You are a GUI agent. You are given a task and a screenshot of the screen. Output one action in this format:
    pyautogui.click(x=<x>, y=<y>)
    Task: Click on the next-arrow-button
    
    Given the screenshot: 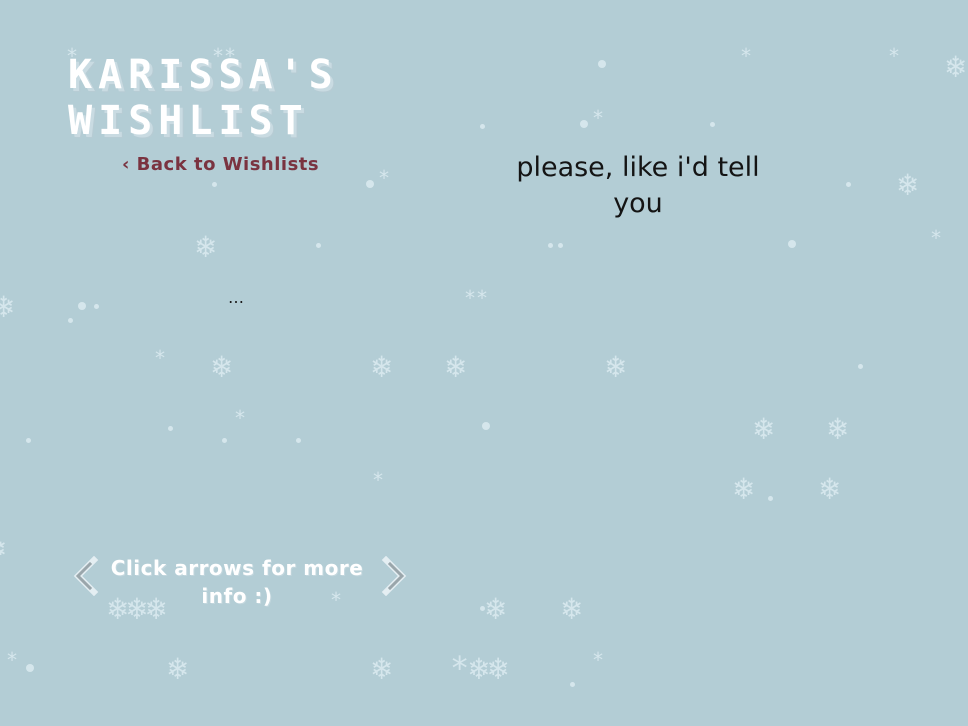 What is the action you would take?
    pyautogui.click(x=395, y=576)
    